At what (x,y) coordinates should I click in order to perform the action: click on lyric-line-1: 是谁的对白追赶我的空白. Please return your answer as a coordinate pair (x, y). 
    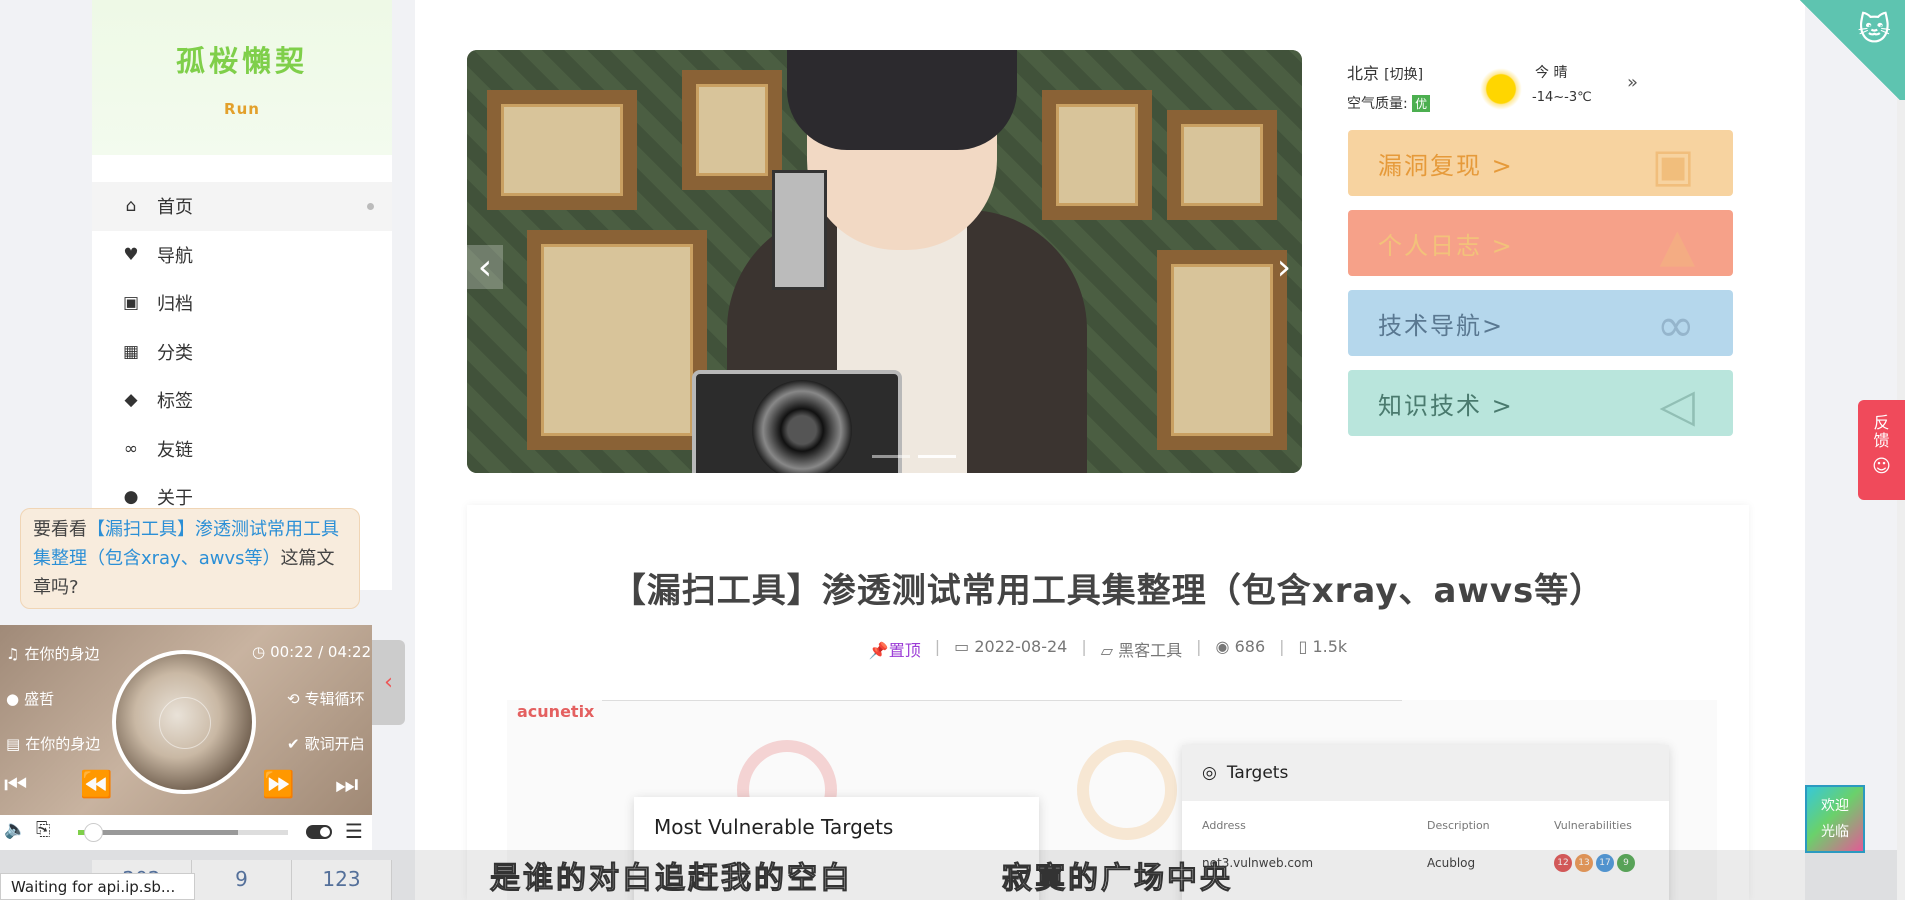
    Looking at the image, I should click on (671, 879).